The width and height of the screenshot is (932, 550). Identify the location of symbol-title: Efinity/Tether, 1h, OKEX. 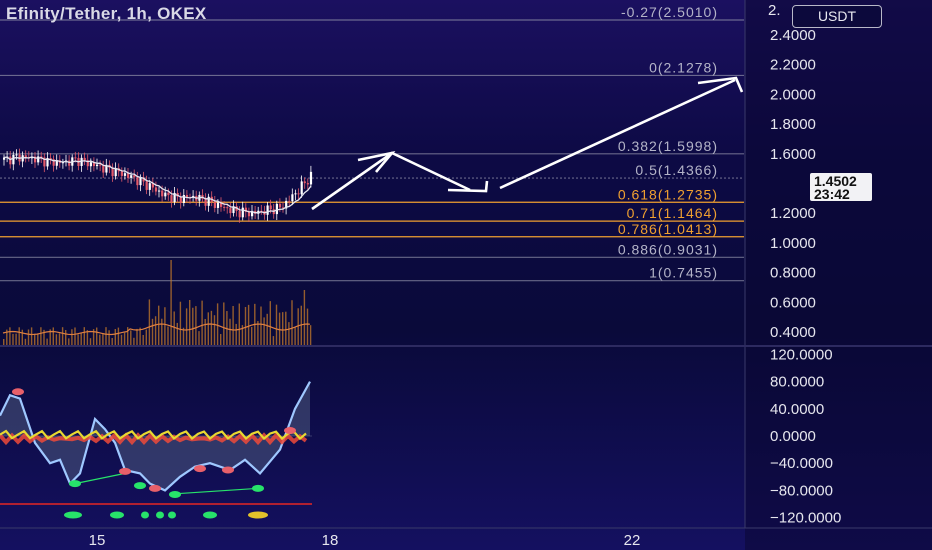
(106, 14).